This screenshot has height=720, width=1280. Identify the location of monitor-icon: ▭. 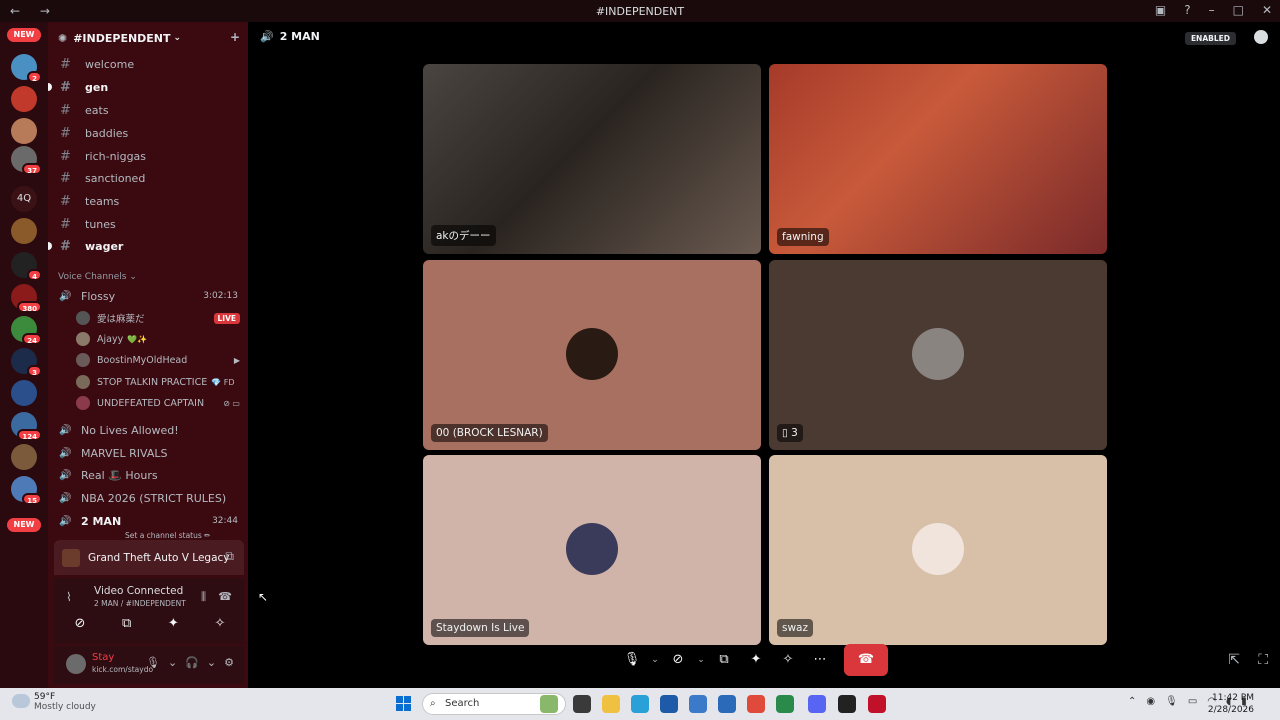
(1192, 701).